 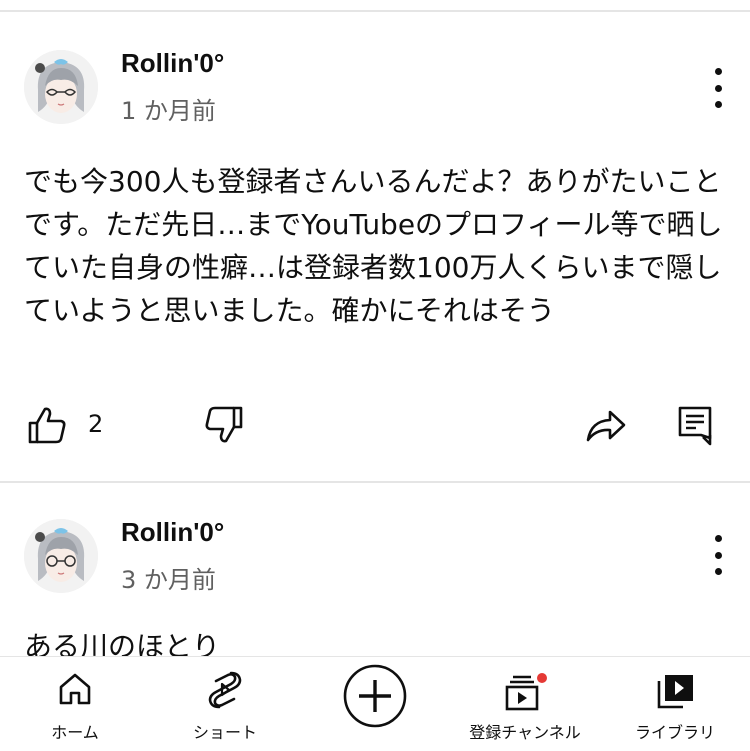 What do you see at coordinates (542, 678) in the screenshot?
I see `notification-dot` at bounding box center [542, 678].